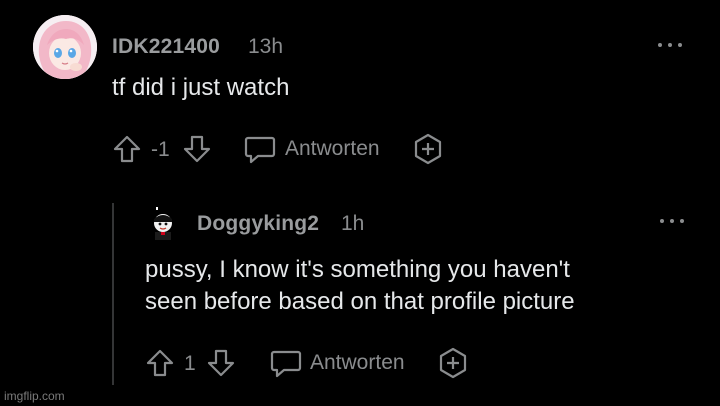  Describe the element at coordinates (166, 47) in the screenshot. I see `comment-username: IDK221400` at that location.